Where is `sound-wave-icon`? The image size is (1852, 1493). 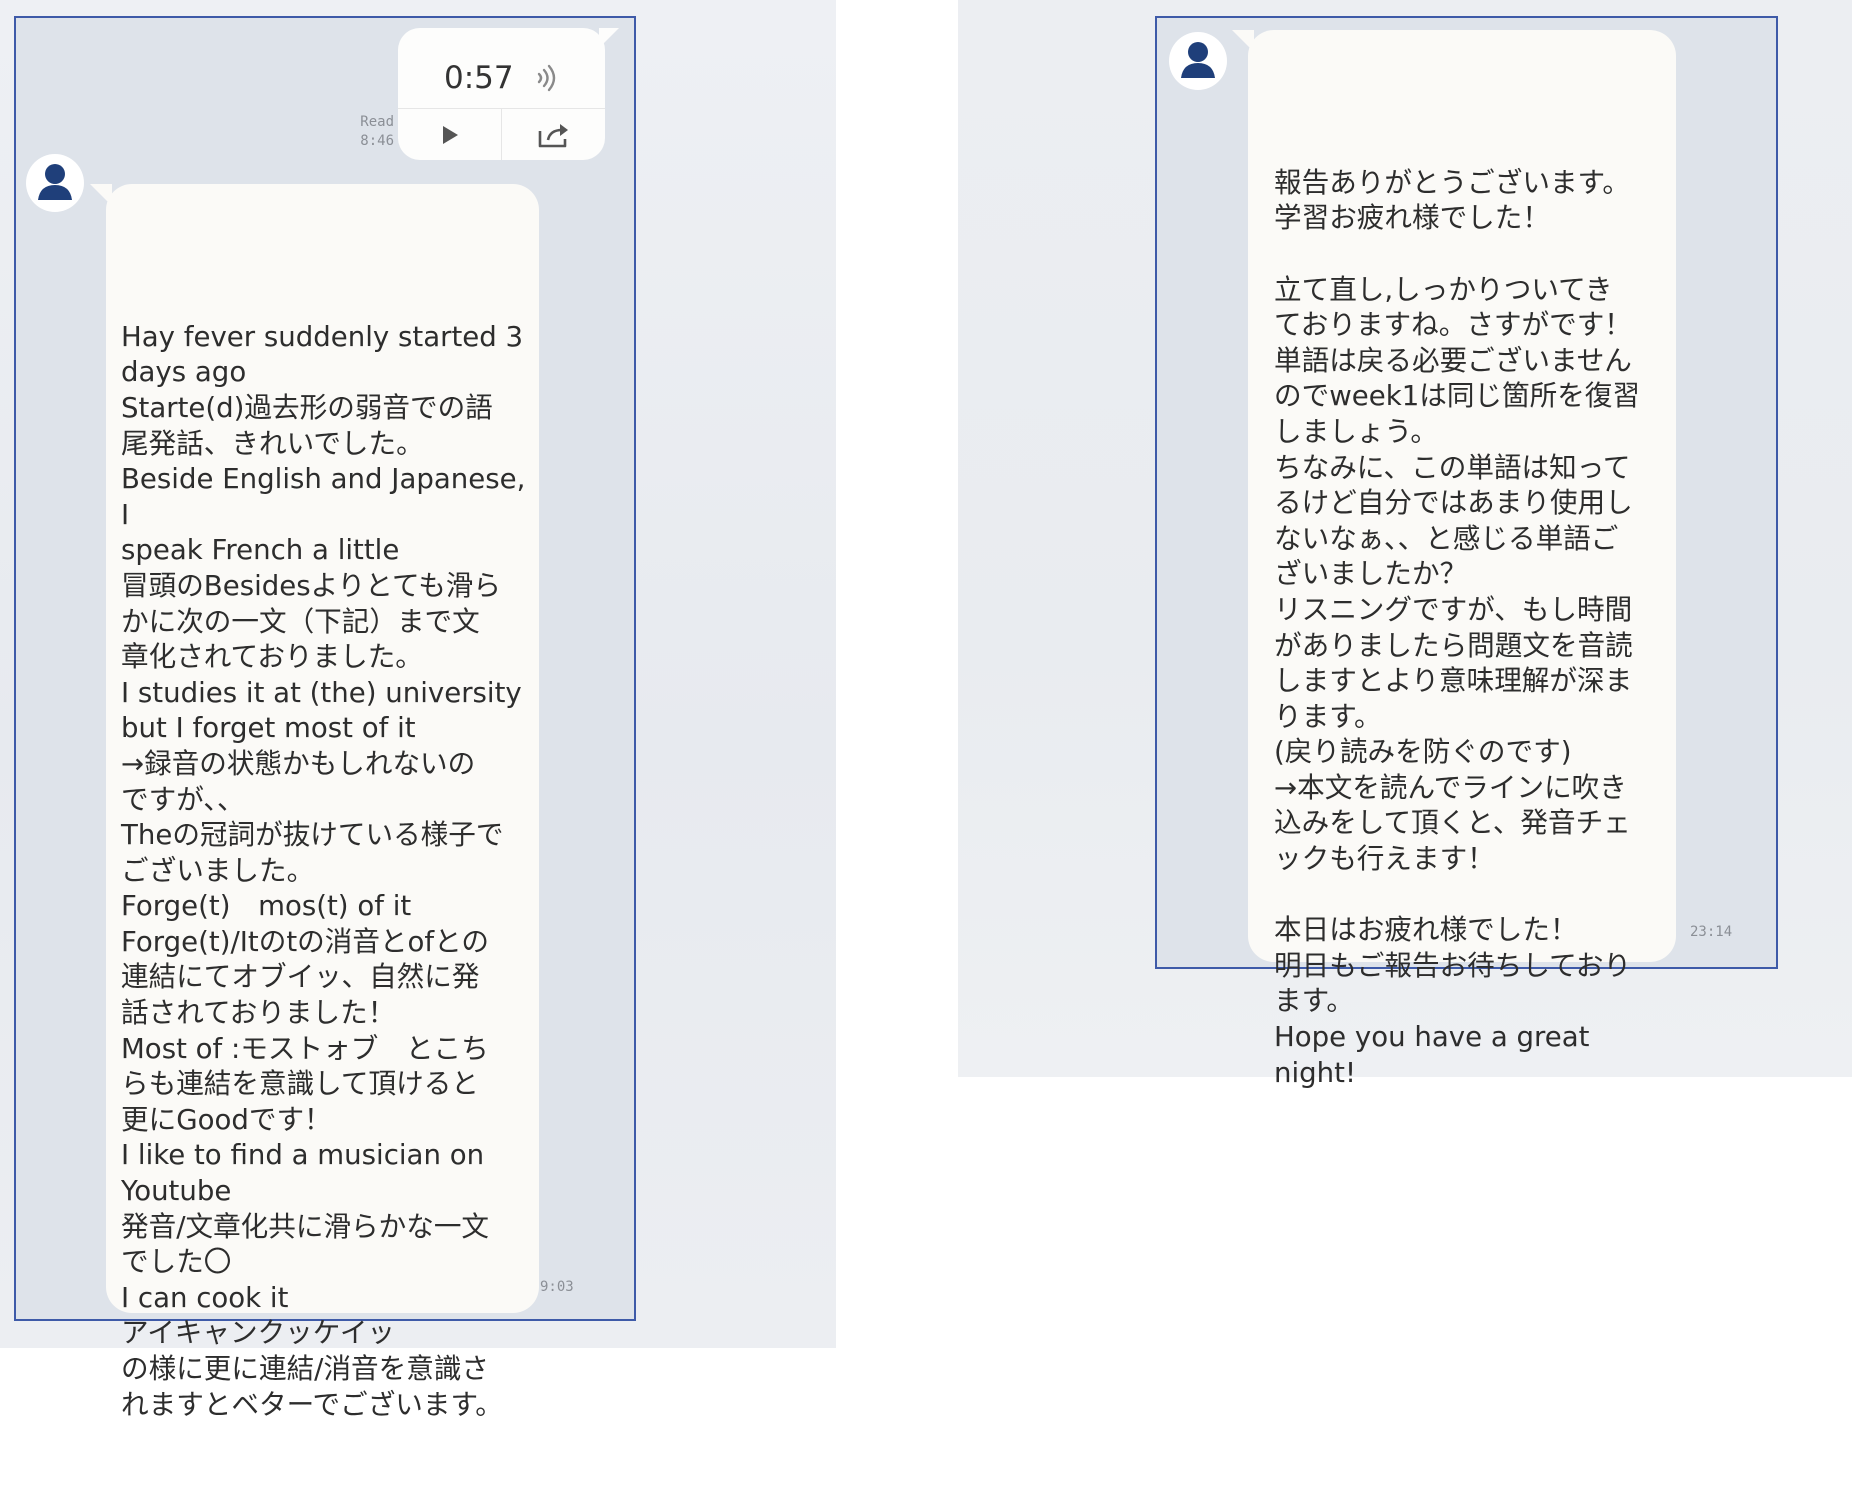 sound-wave-icon is located at coordinates (548, 80).